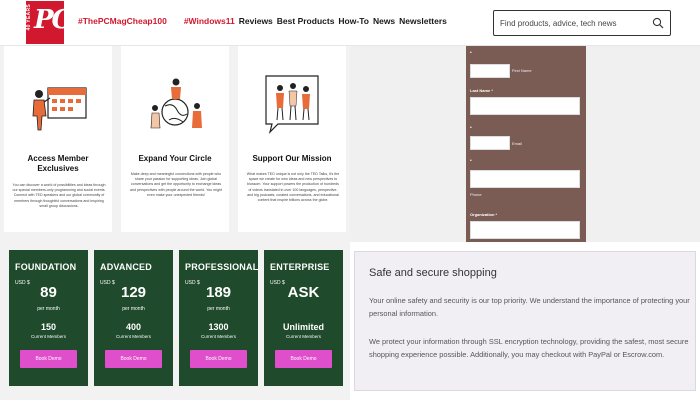  Describe the element at coordinates (218, 292) in the screenshot. I see `plan-price: 189` at that location.